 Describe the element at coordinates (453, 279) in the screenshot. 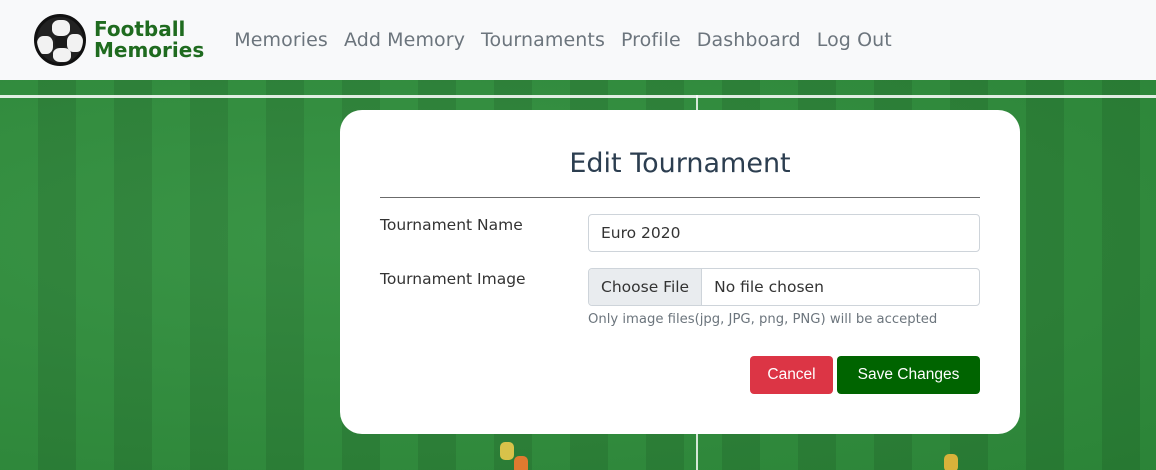

I see `tournament-image-label: Tournament Image` at that location.